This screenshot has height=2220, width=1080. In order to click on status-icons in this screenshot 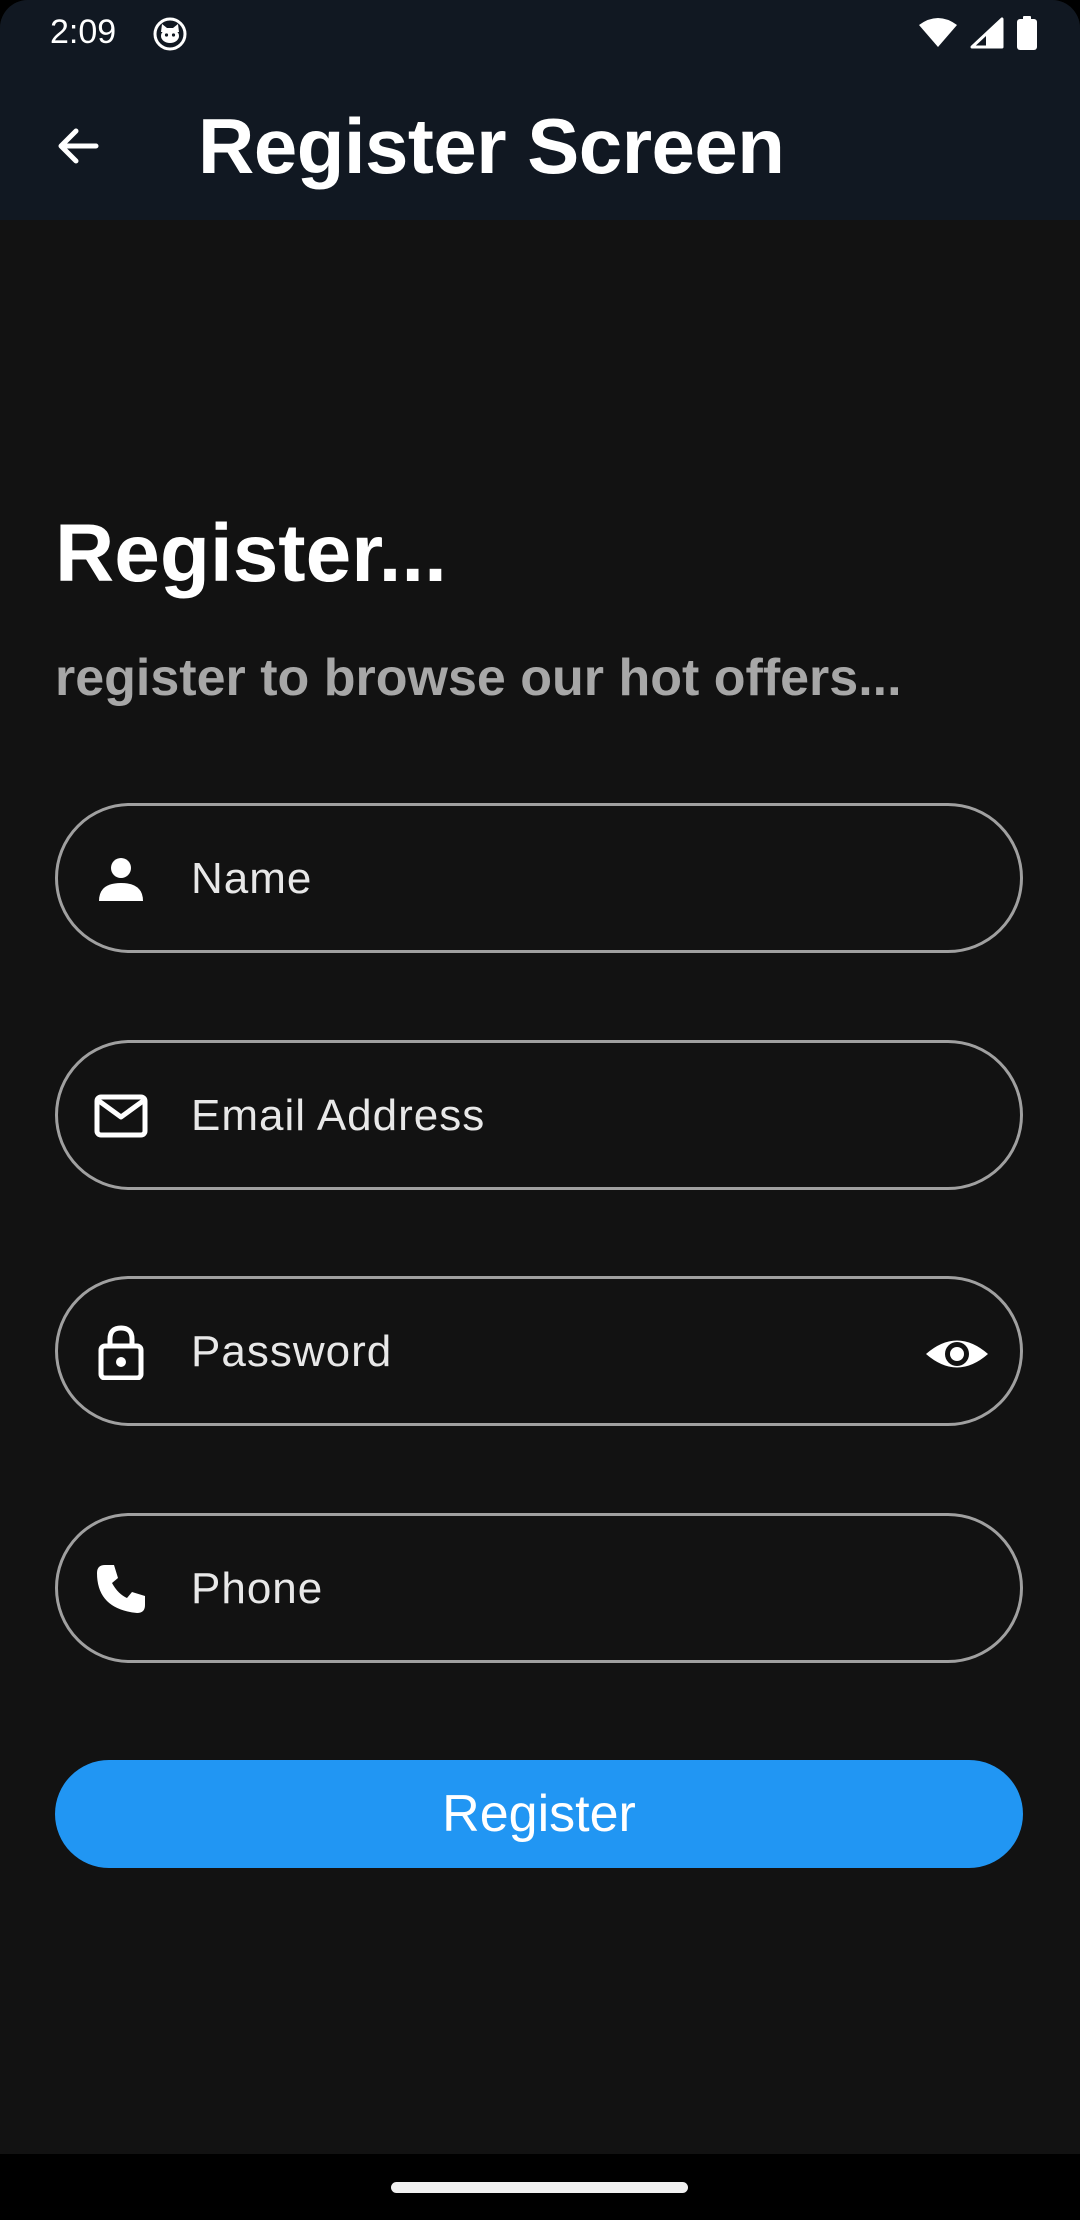, I will do `click(978, 35)`.